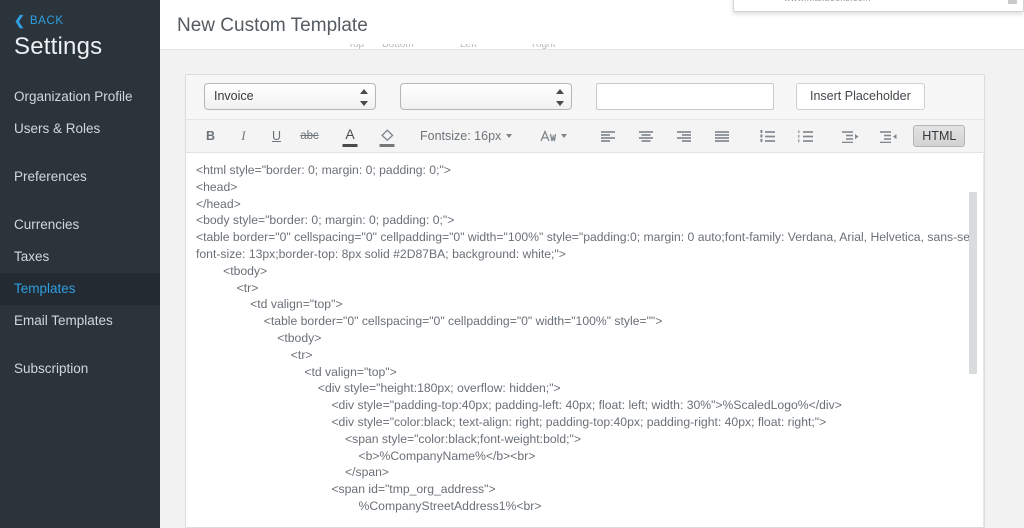 The height and width of the screenshot is (528, 1024). Describe the element at coordinates (461, 136) in the screenshot. I see `fontsize-label: Fontsize: 16px` at that location.